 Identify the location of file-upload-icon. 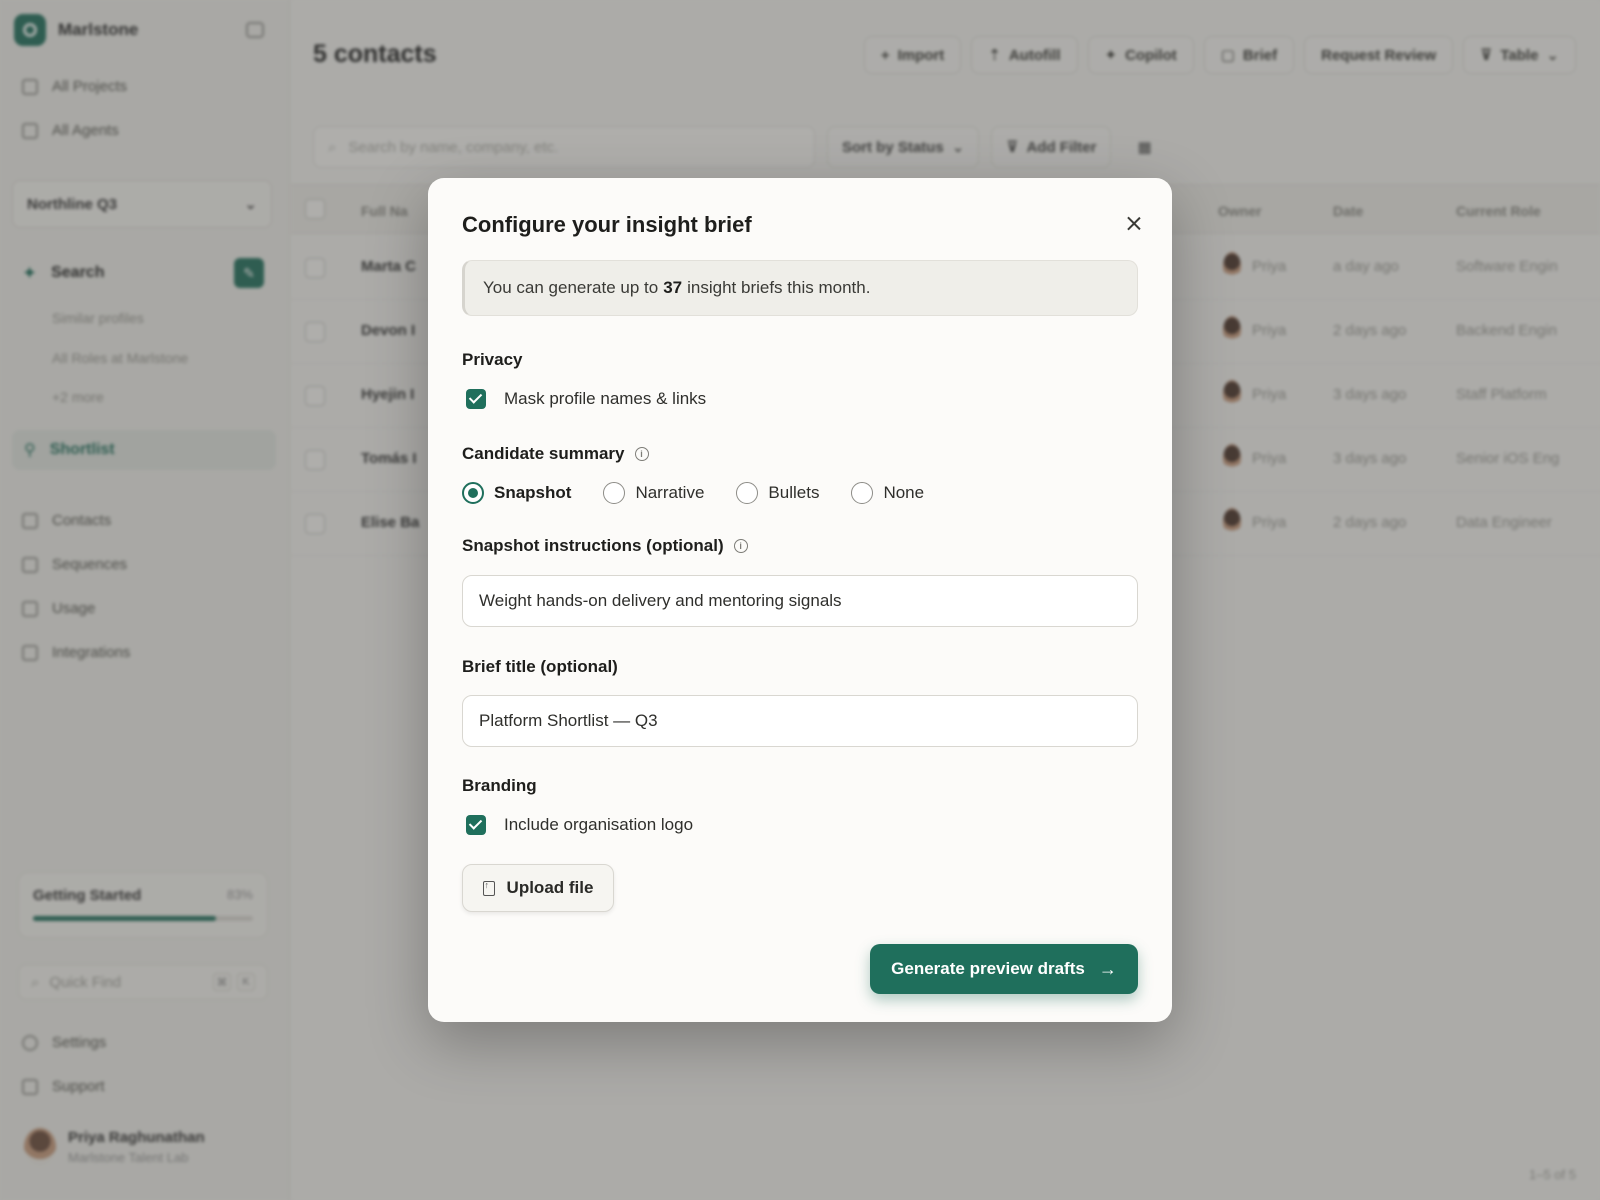
(488, 888).